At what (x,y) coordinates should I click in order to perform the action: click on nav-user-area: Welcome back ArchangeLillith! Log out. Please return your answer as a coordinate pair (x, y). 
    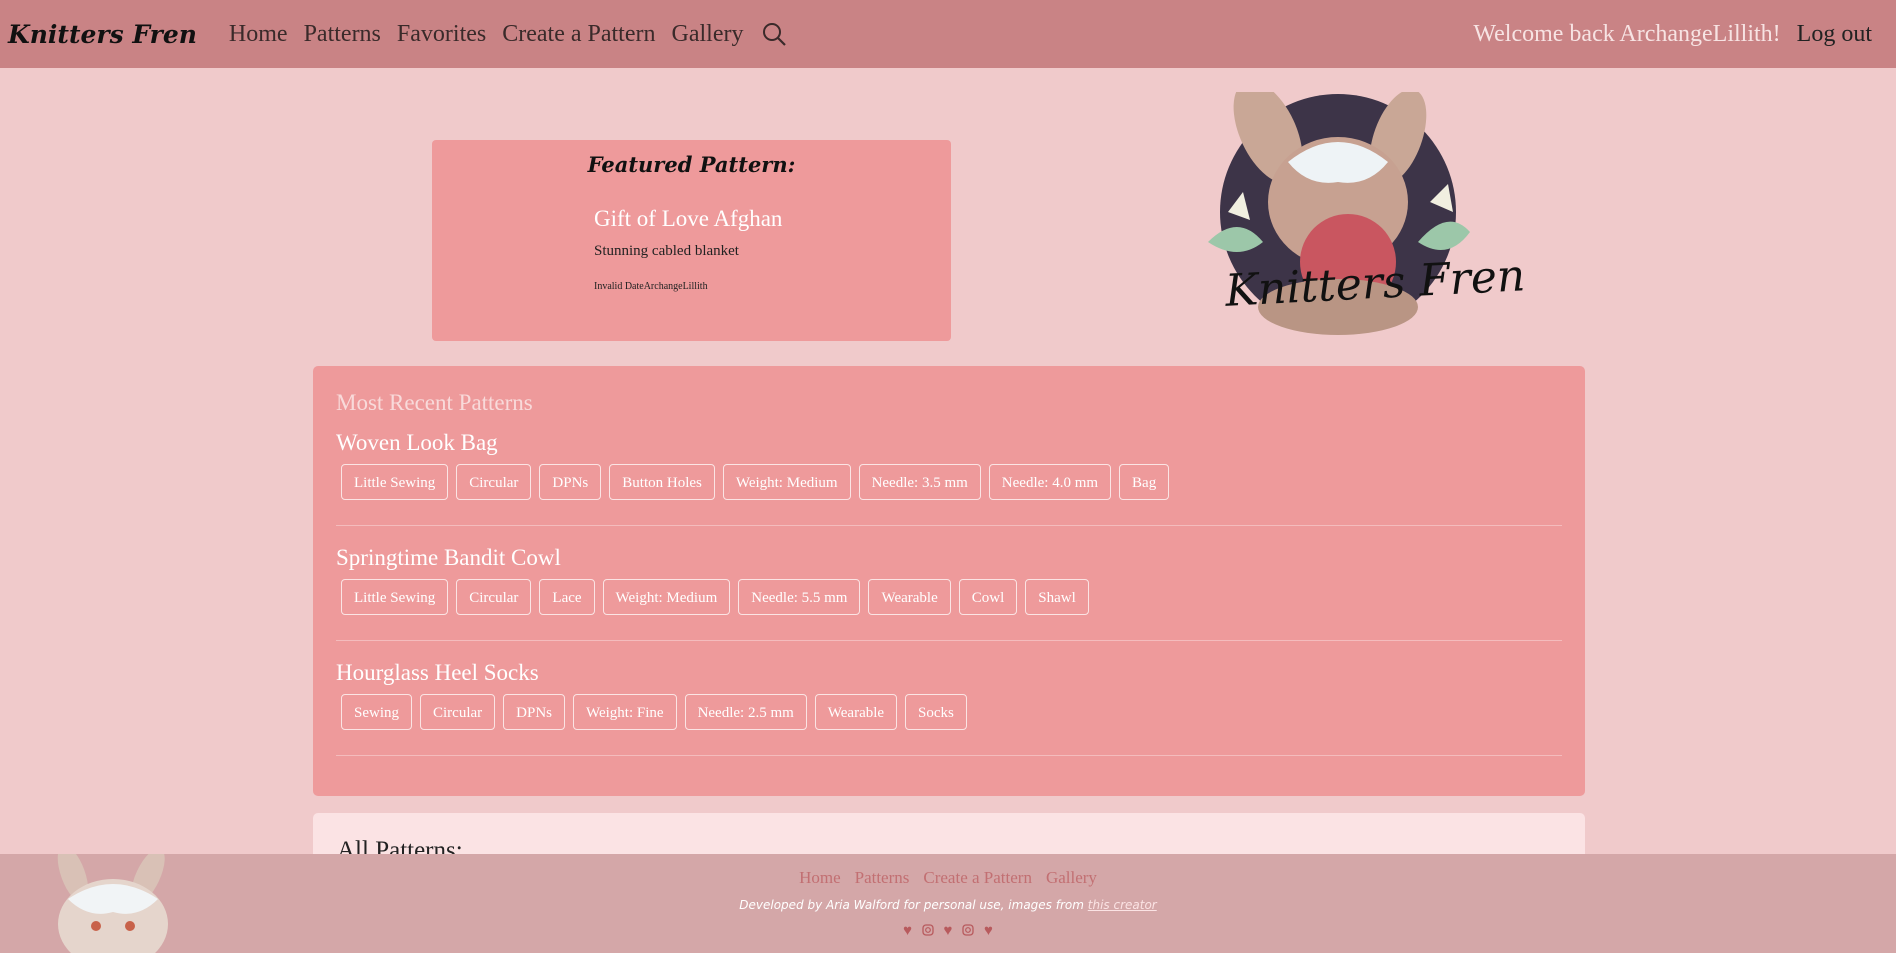
    Looking at the image, I should click on (1672, 34).